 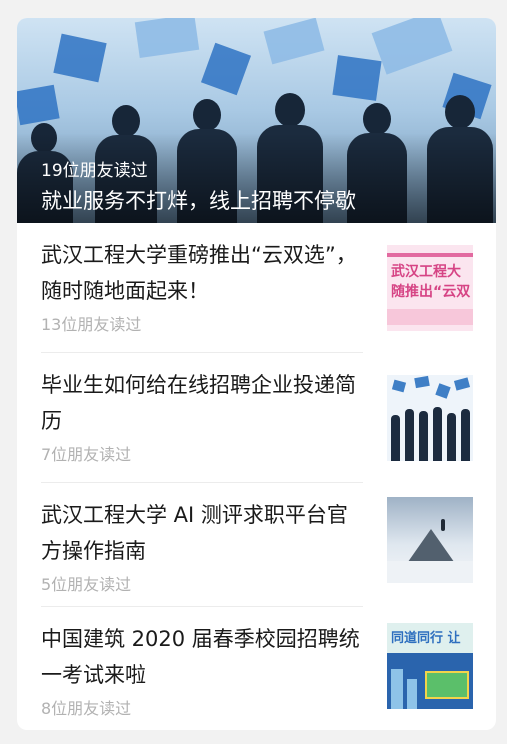 What do you see at coordinates (86, 584) in the screenshot?
I see `article-readers-count: 5位朋友读过` at bounding box center [86, 584].